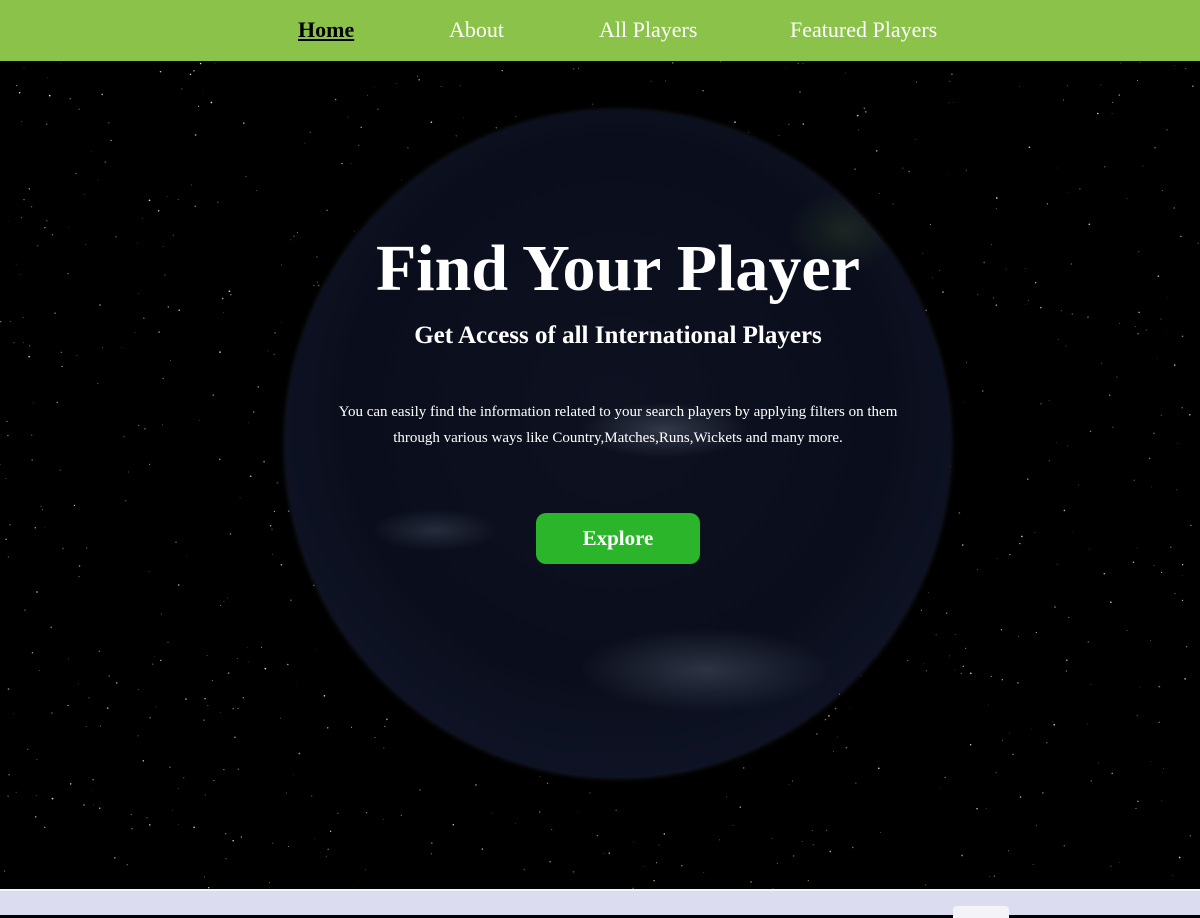 This screenshot has width=1200, height=918. What do you see at coordinates (863, 30) in the screenshot?
I see `nav-featured-players-link: Featured Players` at bounding box center [863, 30].